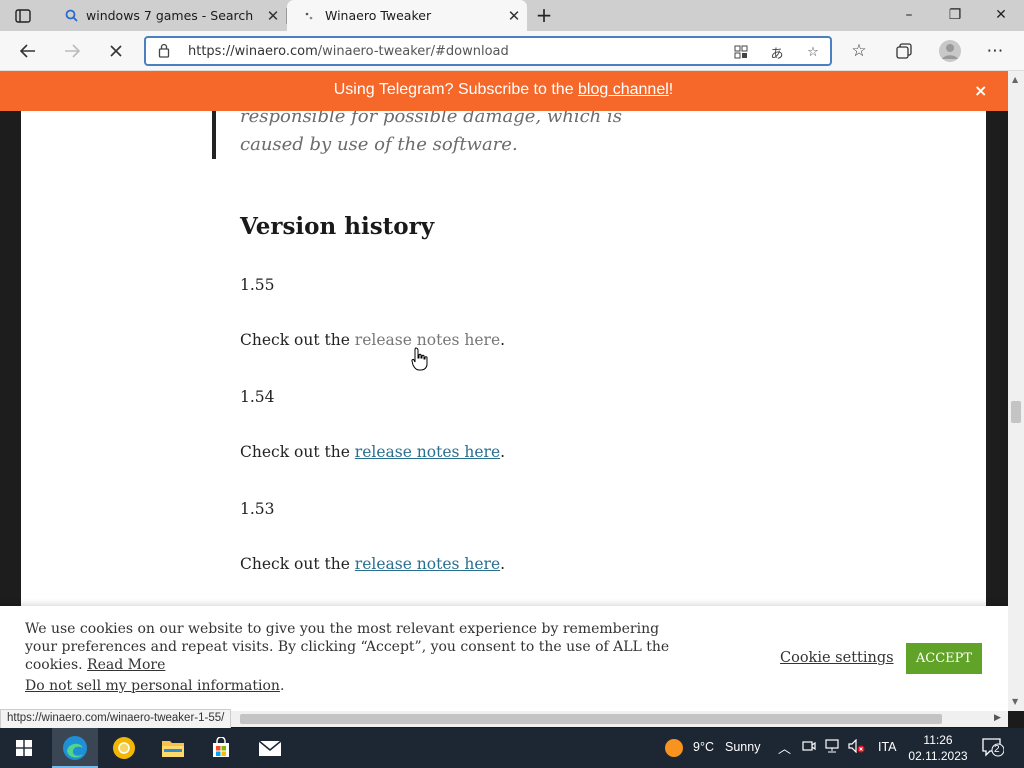  What do you see at coordinates (257, 285) in the screenshot?
I see `version-label: 1.55` at bounding box center [257, 285].